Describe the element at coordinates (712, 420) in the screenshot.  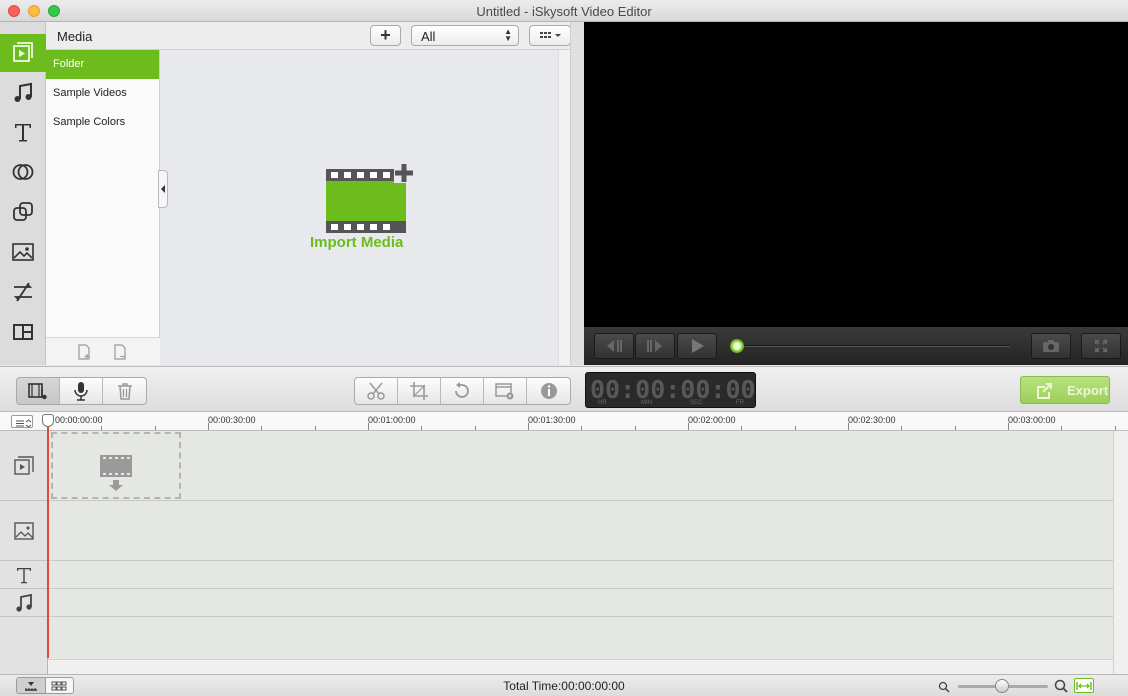
I see `ruler-label: 00:02:00:00` at that location.